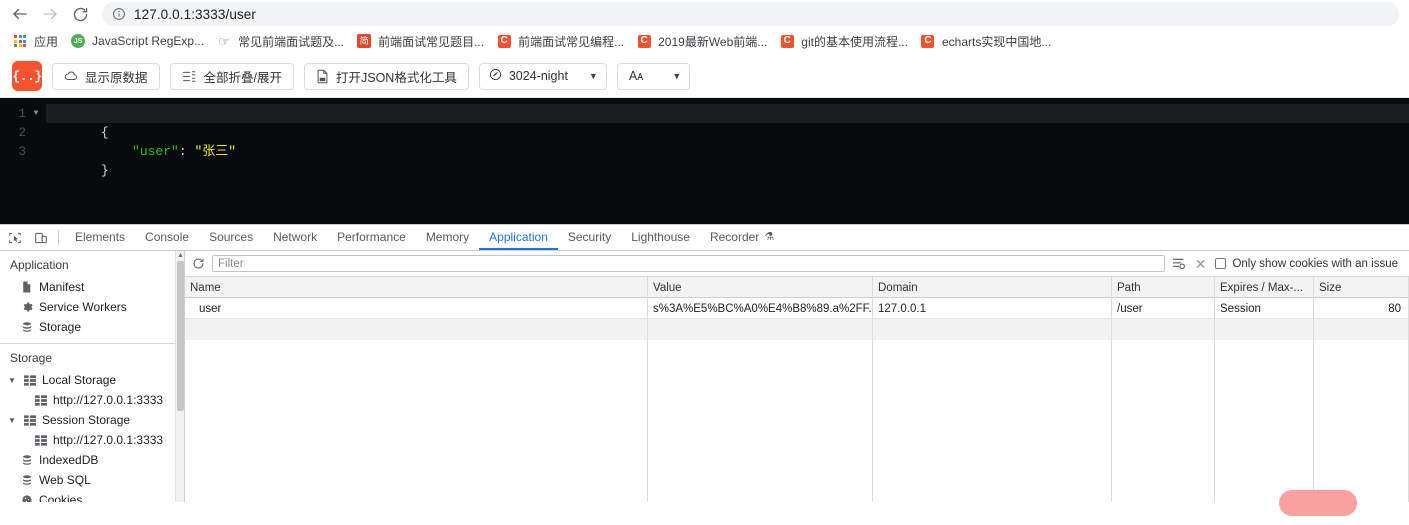  Describe the element at coordinates (92, 307) in the screenshot. I see `sidebar-item-service-workers: Service Workers` at that location.